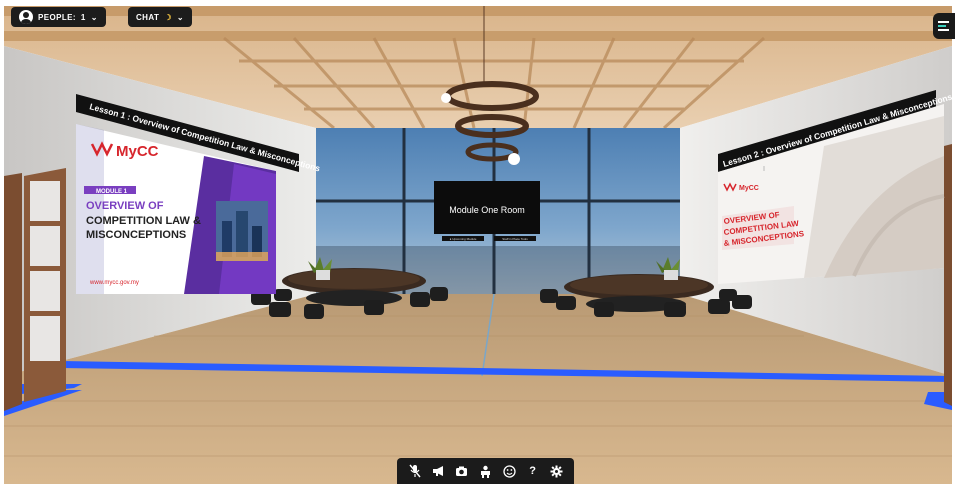 The width and height of the screenshot is (955, 488). Describe the element at coordinates (26, 17) in the screenshot. I see `user-avatar-icon` at that location.